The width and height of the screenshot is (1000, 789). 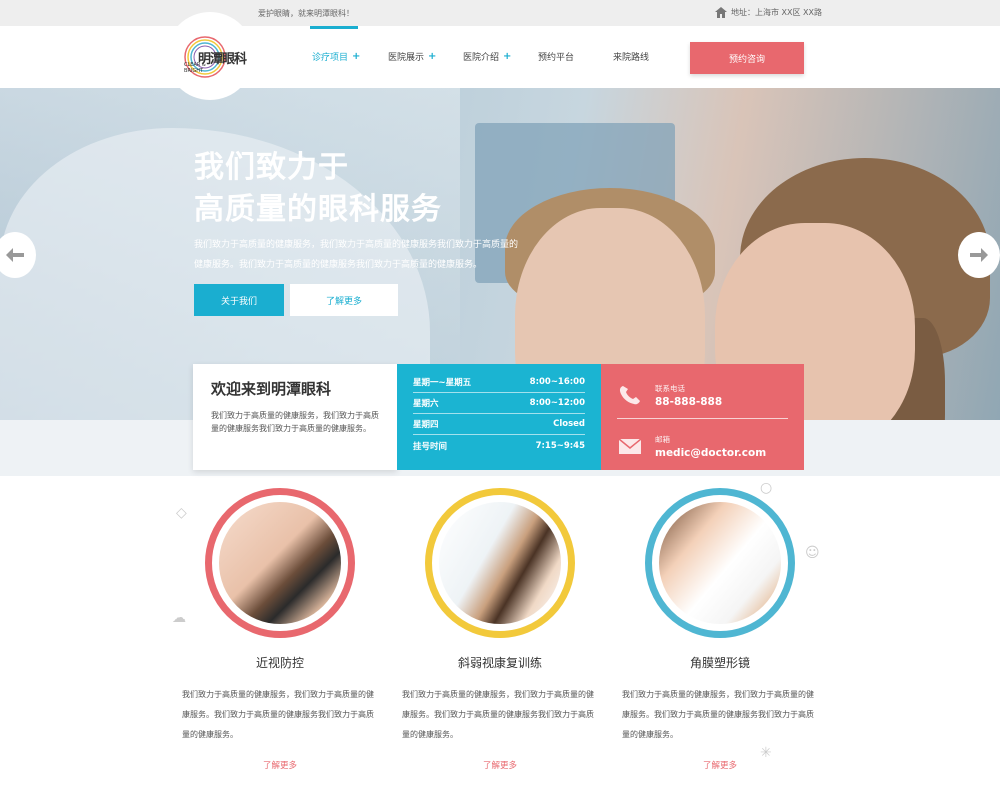 What do you see at coordinates (719, 663) in the screenshot?
I see `service-title: 角膜塑形镜` at bounding box center [719, 663].